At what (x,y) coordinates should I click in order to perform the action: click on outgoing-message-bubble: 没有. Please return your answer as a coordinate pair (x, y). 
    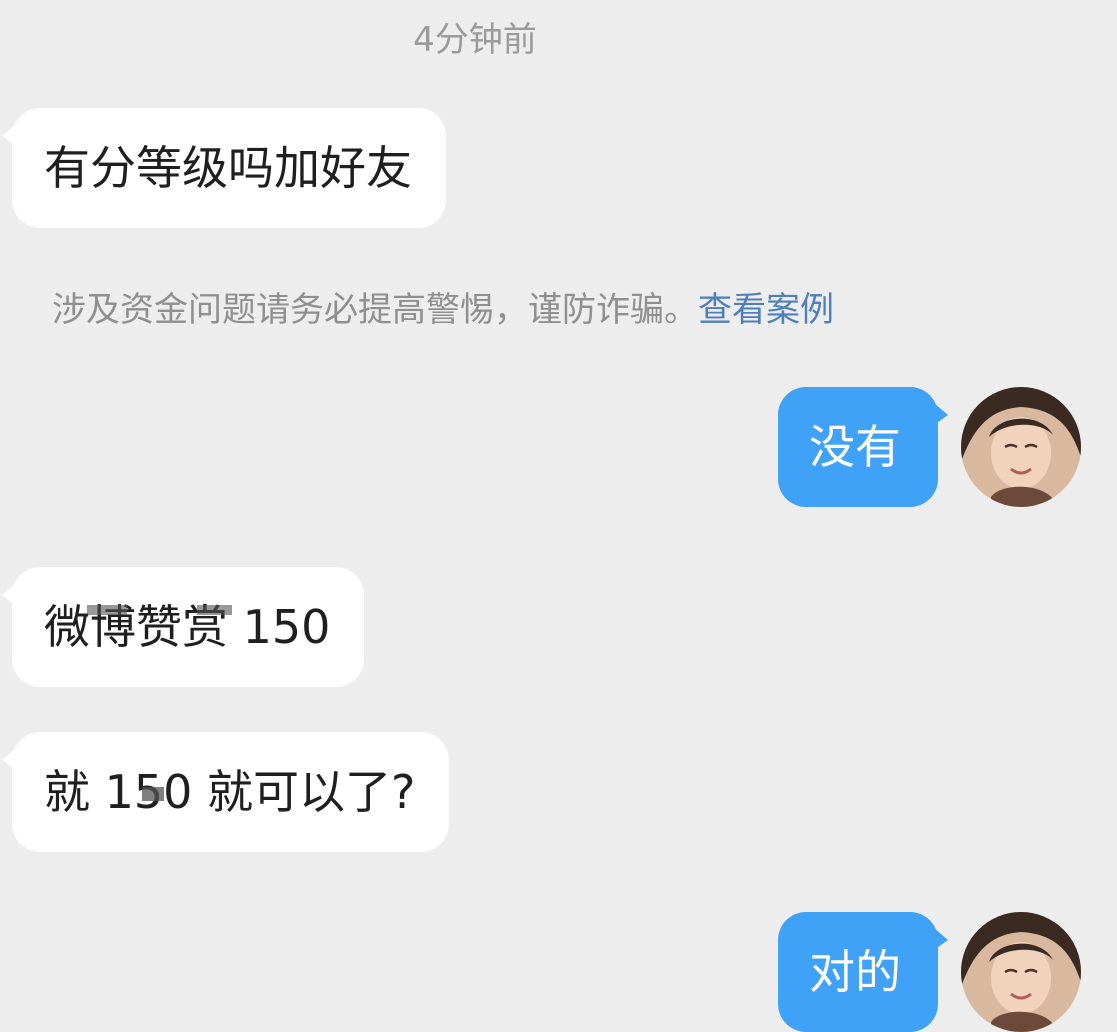
    Looking at the image, I should click on (863, 447).